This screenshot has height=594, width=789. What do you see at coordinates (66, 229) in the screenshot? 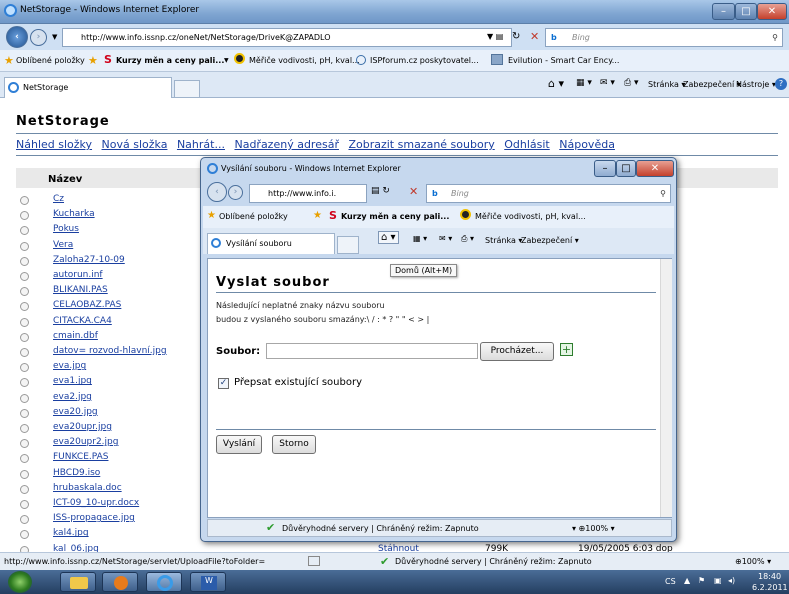
I see `file-link: Pokus` at bounding box center [66, 229].